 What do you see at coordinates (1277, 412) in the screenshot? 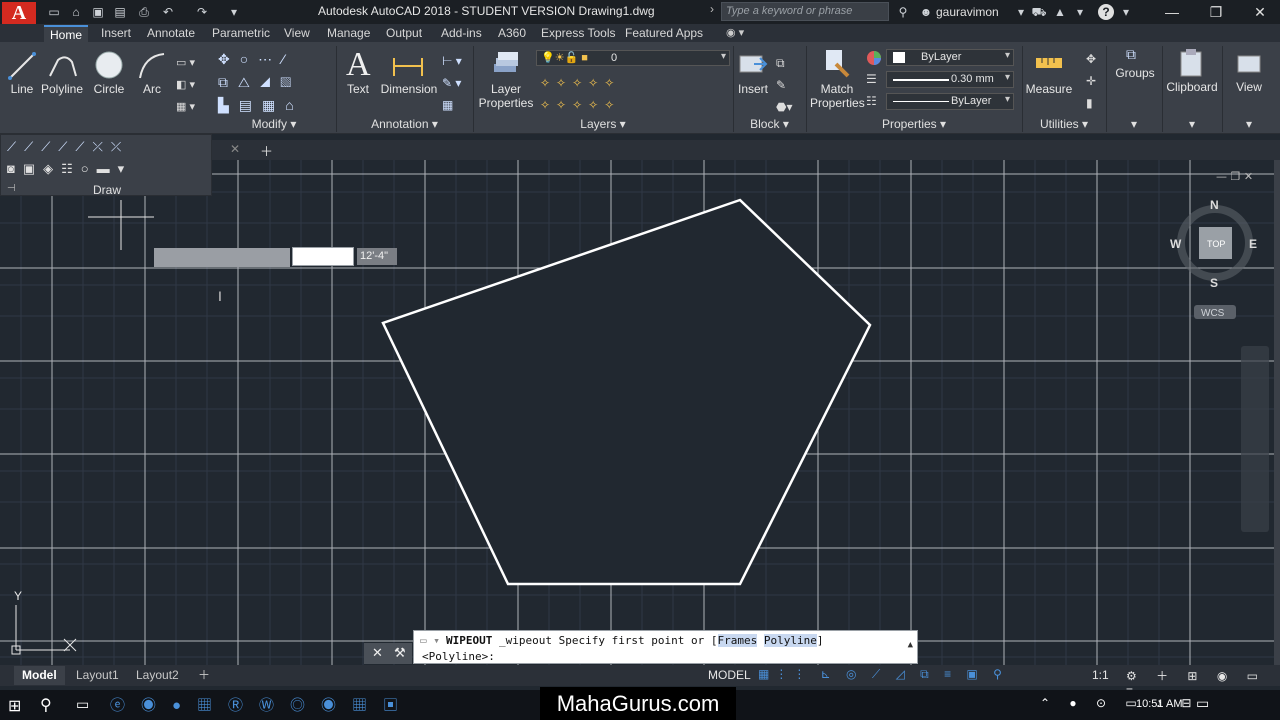
I see `vertical-scrollbar` at bounding box center [1277, 412].